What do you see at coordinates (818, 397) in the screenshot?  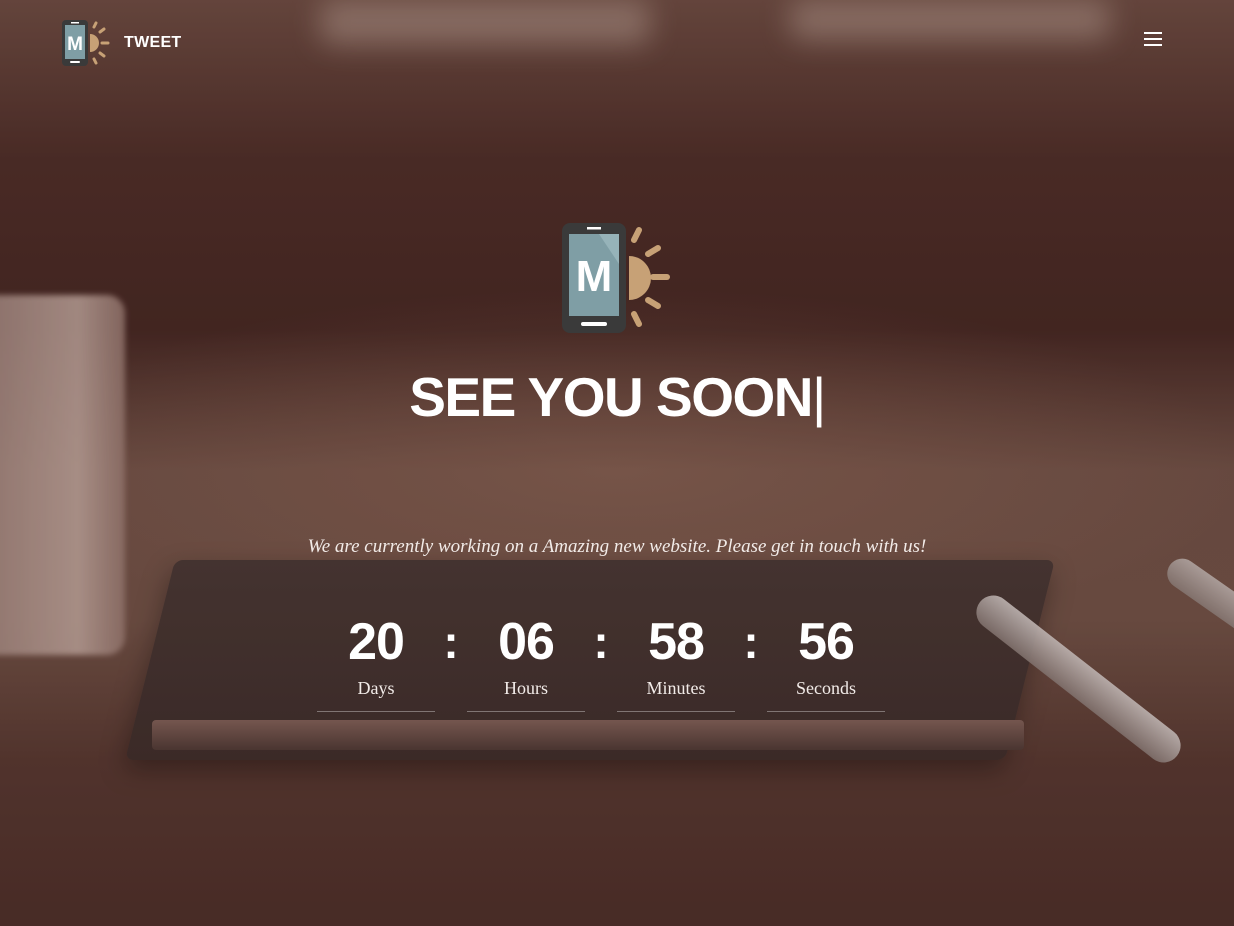 I see `typing-cursor: |` at bounding box center [818, 397].